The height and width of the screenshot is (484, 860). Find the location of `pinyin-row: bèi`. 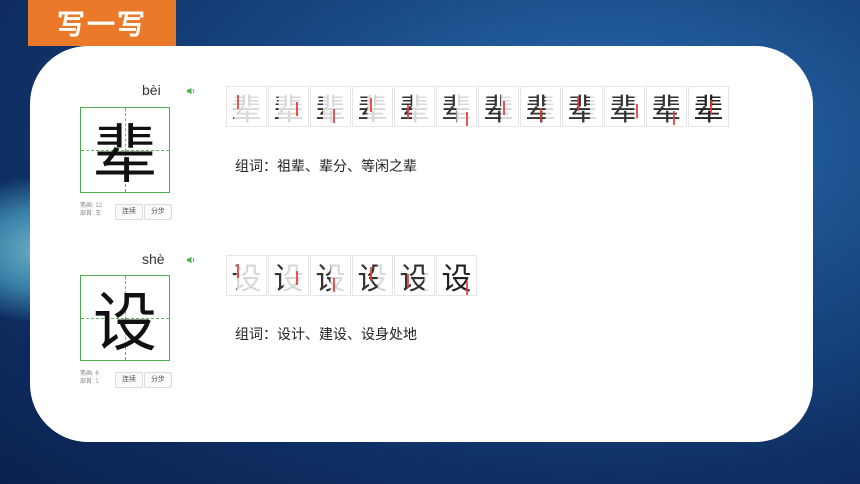

pinyin-row: bèi is located at coordinates (156, 92).